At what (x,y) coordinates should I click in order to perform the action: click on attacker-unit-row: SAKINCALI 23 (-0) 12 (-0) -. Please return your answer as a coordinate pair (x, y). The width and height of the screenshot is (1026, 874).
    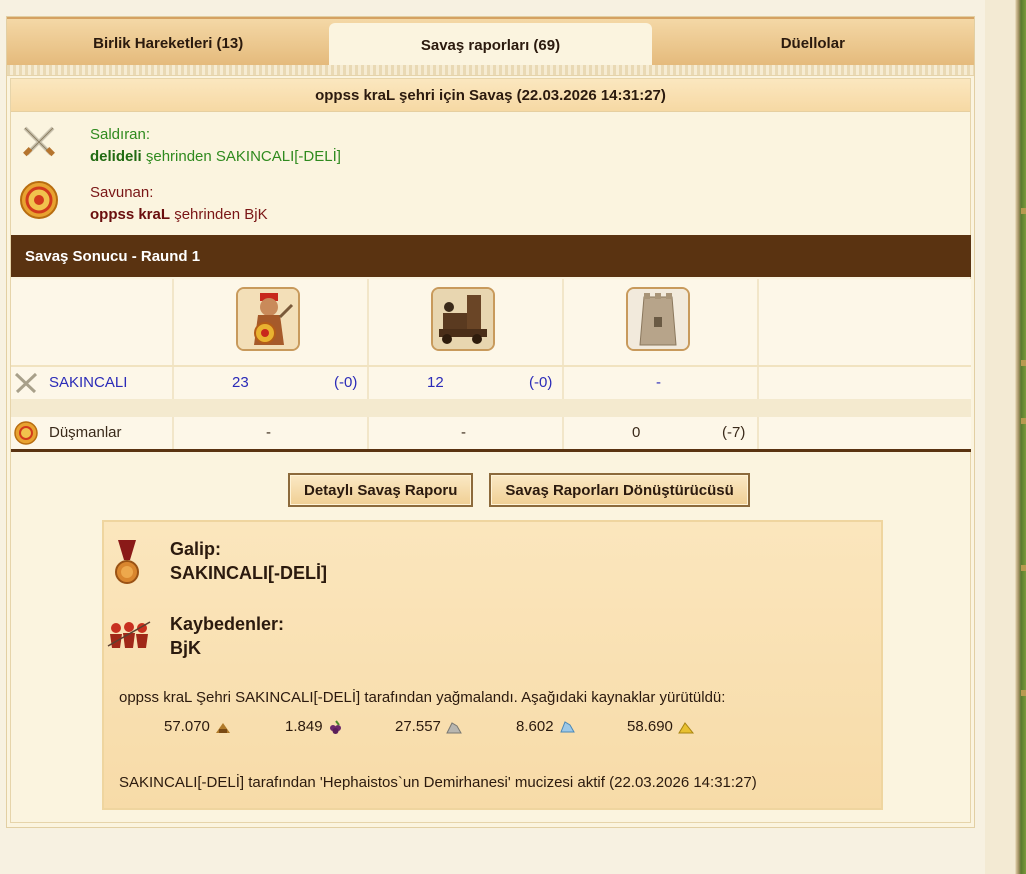
    Looking at the image, I should click on (491, 383).